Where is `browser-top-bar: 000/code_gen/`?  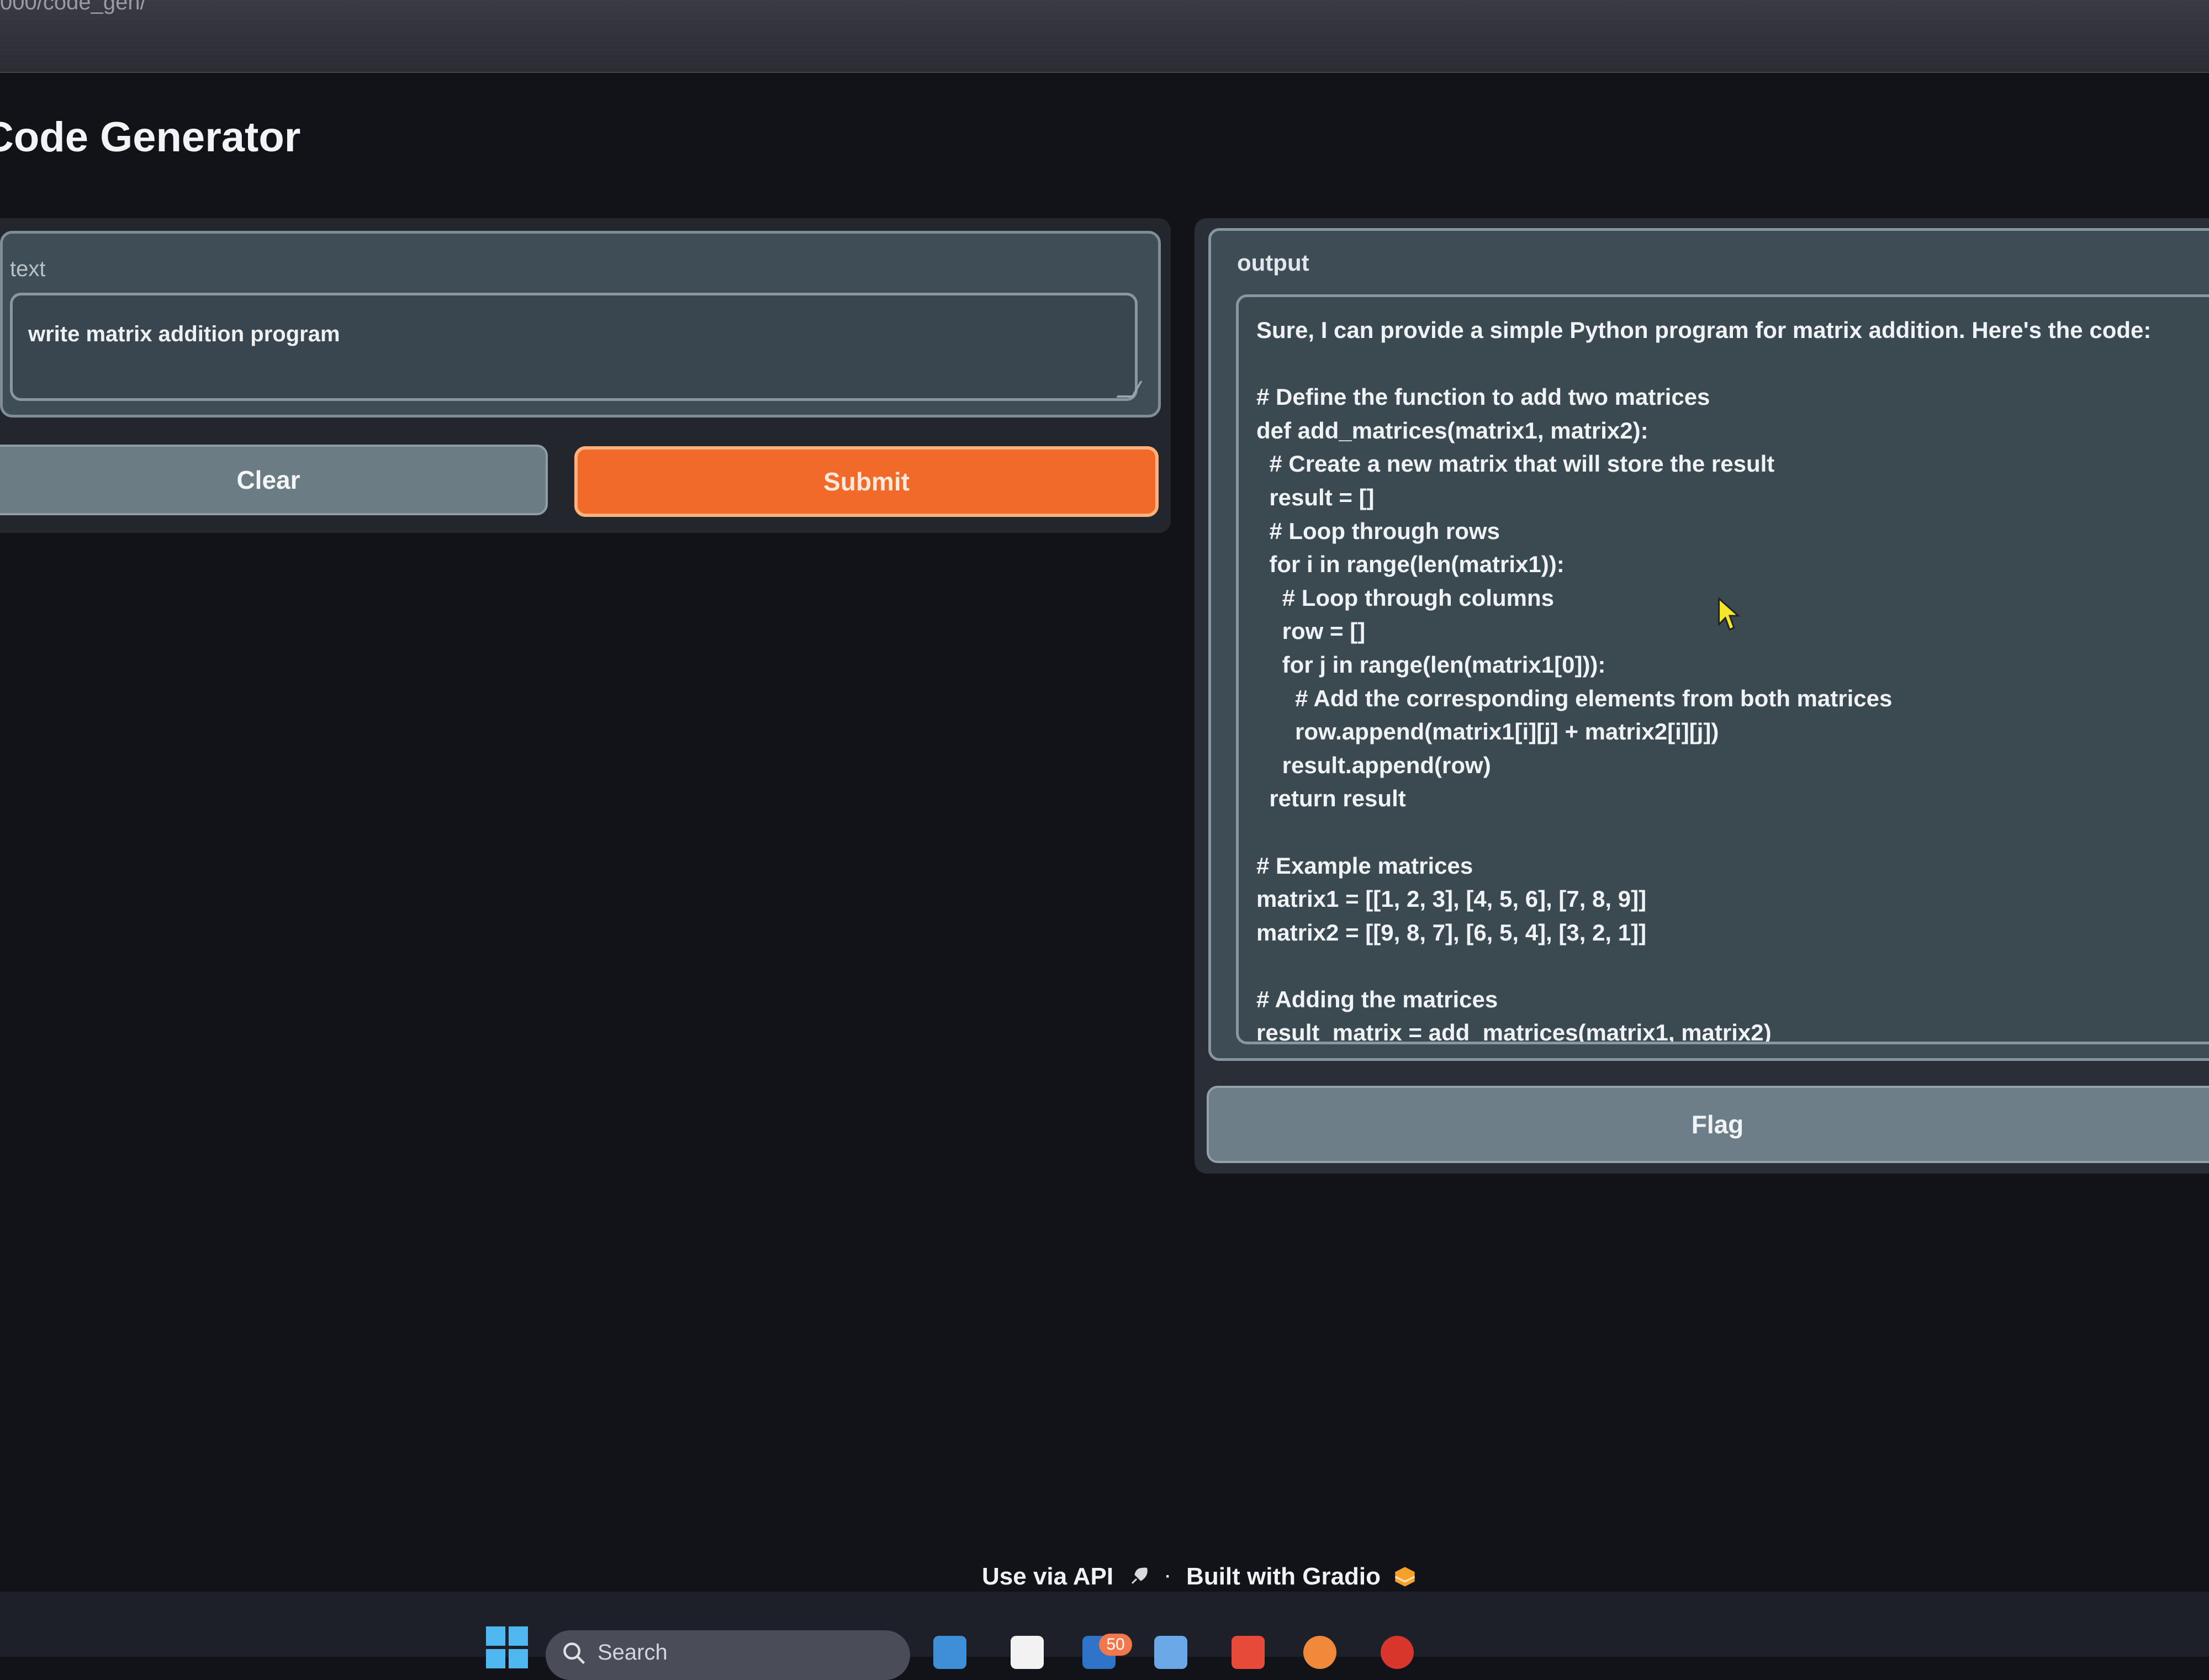 browser-top-bar: 000/code_gen/ is located at coordinates (1104, 36).